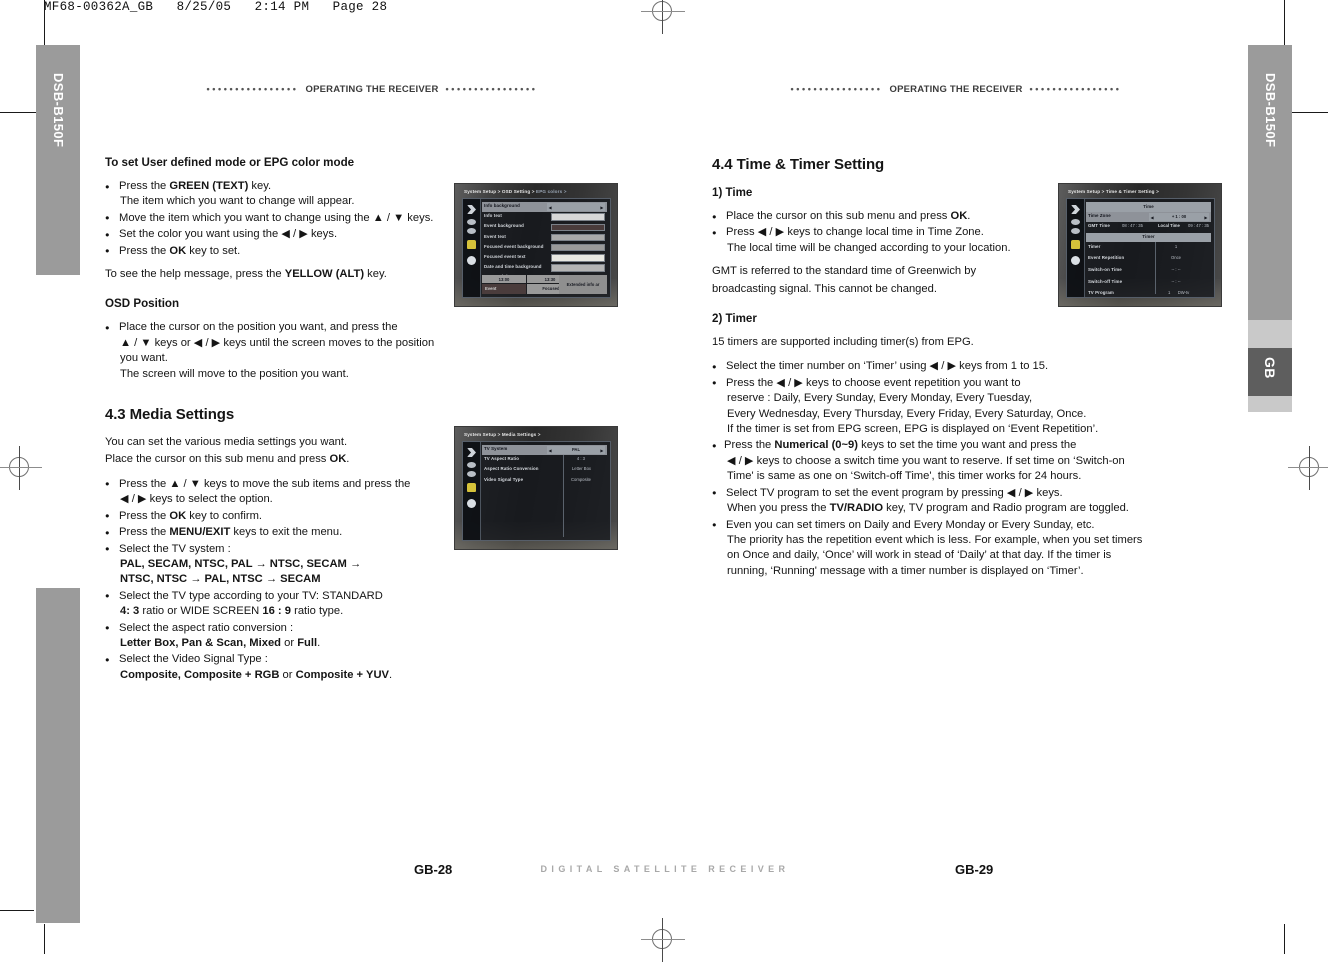  What do you see at coordinates (1148, 248) in the screenshot?
I see `osd-row-timer-number: Timer 1` at bounding box center [1148, 248].